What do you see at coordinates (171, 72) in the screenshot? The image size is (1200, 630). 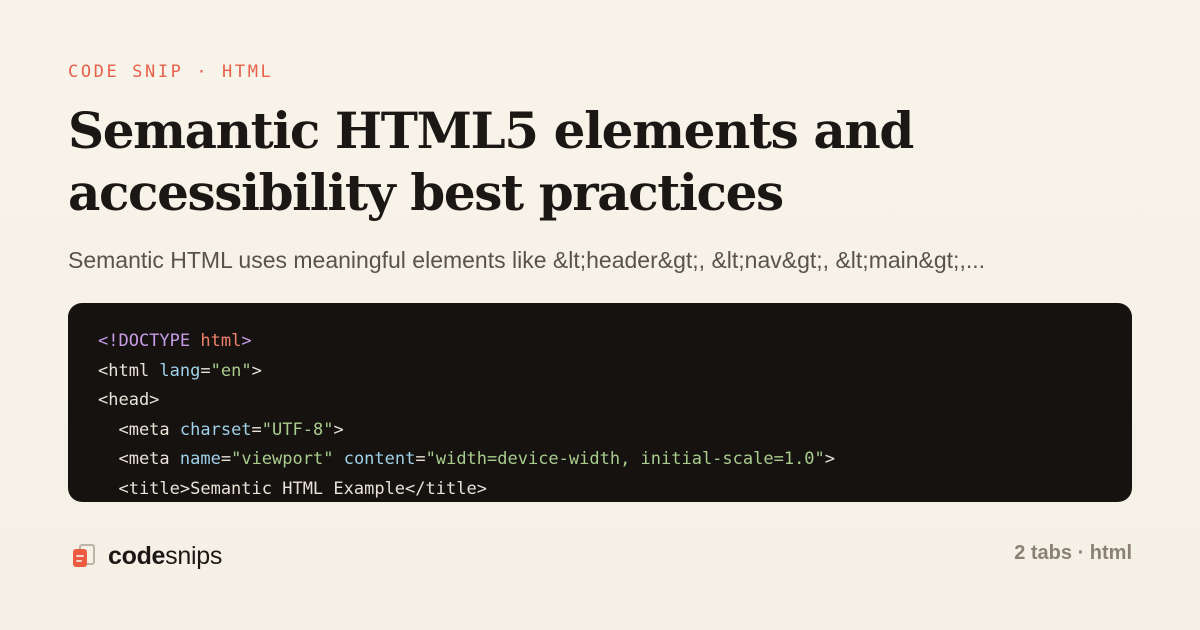 I see `eyebrow-label: CODE SNIP · HTML` at bounding box center [171, 72].